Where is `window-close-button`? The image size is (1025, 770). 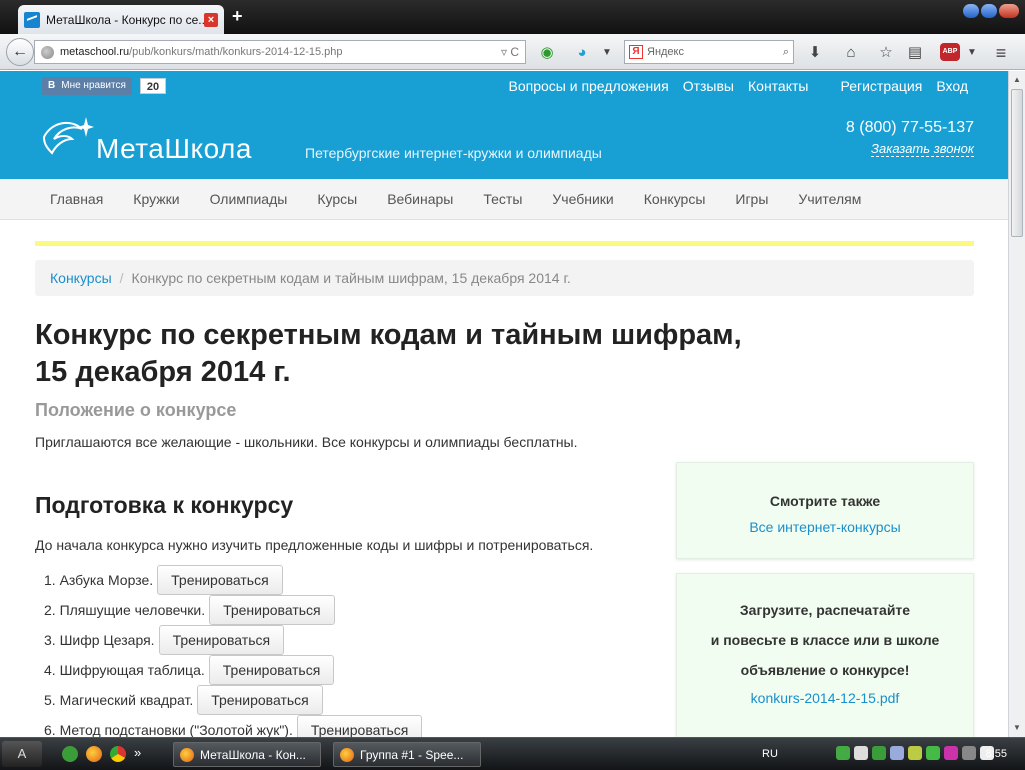 window-close-button is located at coordinates (1009, 11).